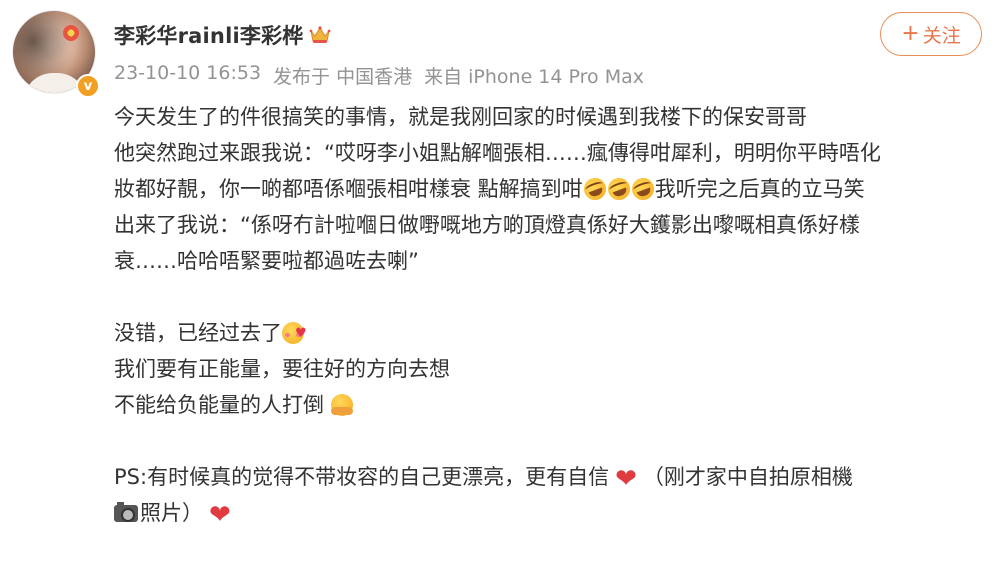 The height and width of the screenshot is (573, 1000). I want to click on plus-icon: +, so click(910, 33).